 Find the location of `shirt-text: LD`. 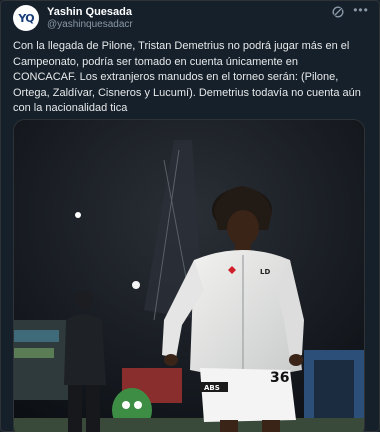

shirt-text: LD is located at coordinates (265, 272).